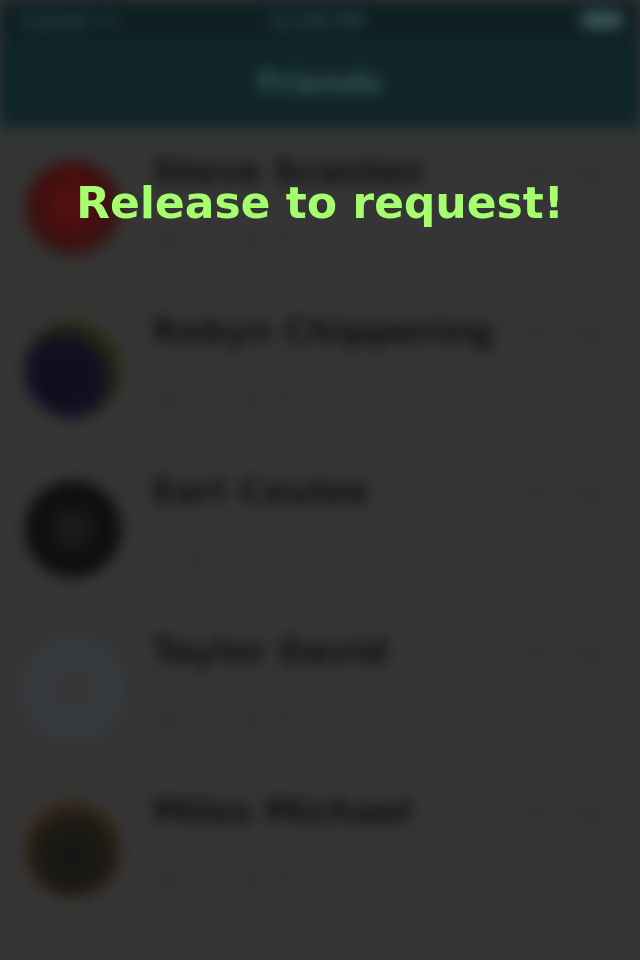  Describe the element at coordinates (71, 21) in the screenshot. I see `status-carrier: Carrier ••` at that location.